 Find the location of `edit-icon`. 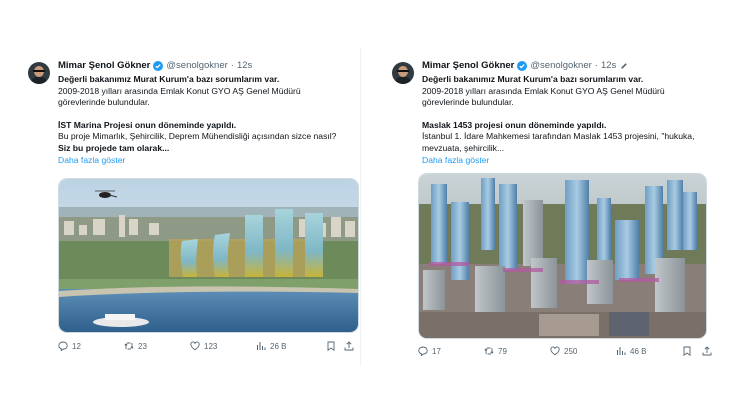

edit-icon is located at coordinates (624, 66).